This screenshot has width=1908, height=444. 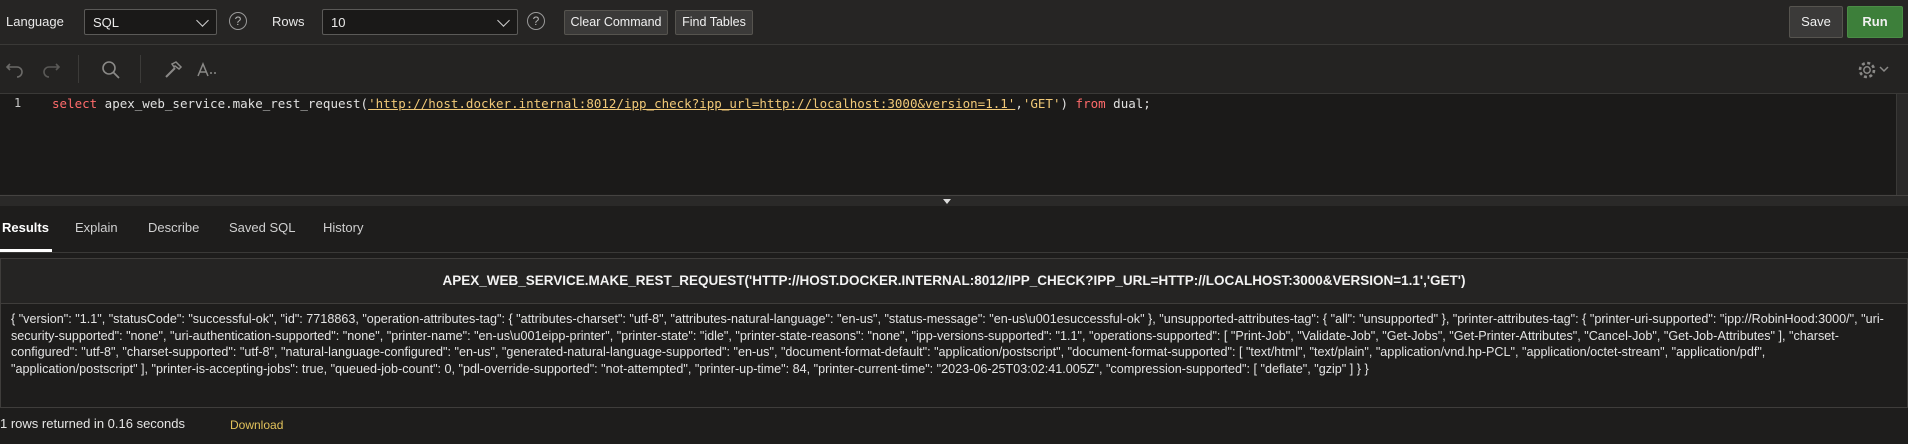 I want to click on run-button: Run, so click(x=1875, y=22).